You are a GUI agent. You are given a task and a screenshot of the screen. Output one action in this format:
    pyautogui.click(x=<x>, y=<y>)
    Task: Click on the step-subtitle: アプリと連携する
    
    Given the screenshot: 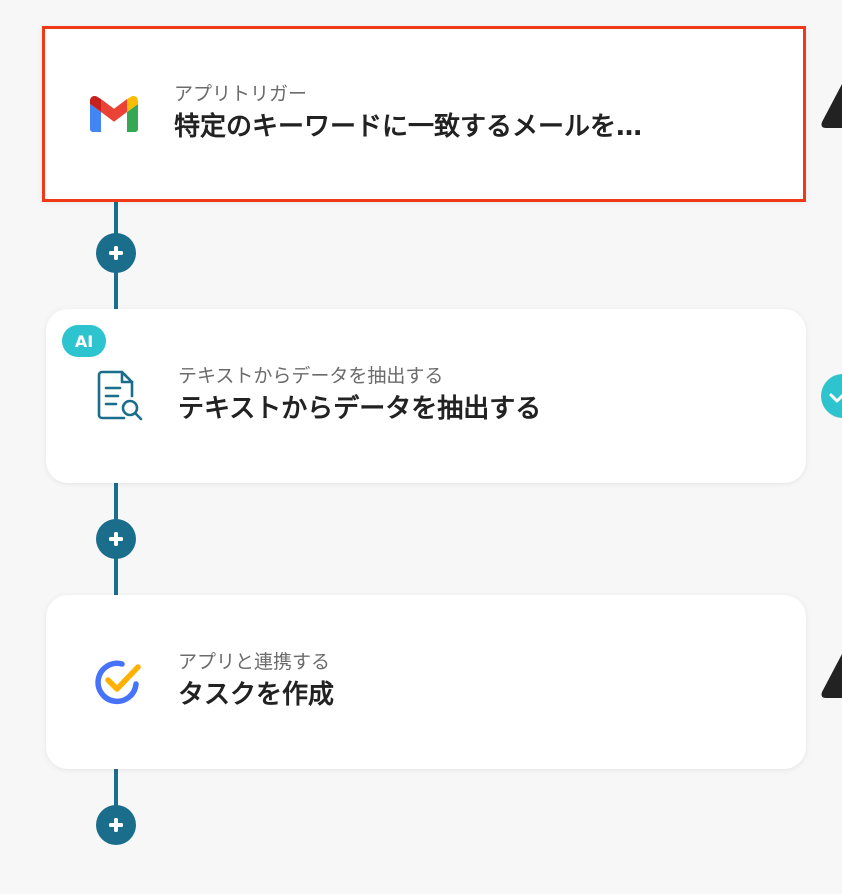 What is the action you would take?
    pyautogui.click(x=254, y=662)
    